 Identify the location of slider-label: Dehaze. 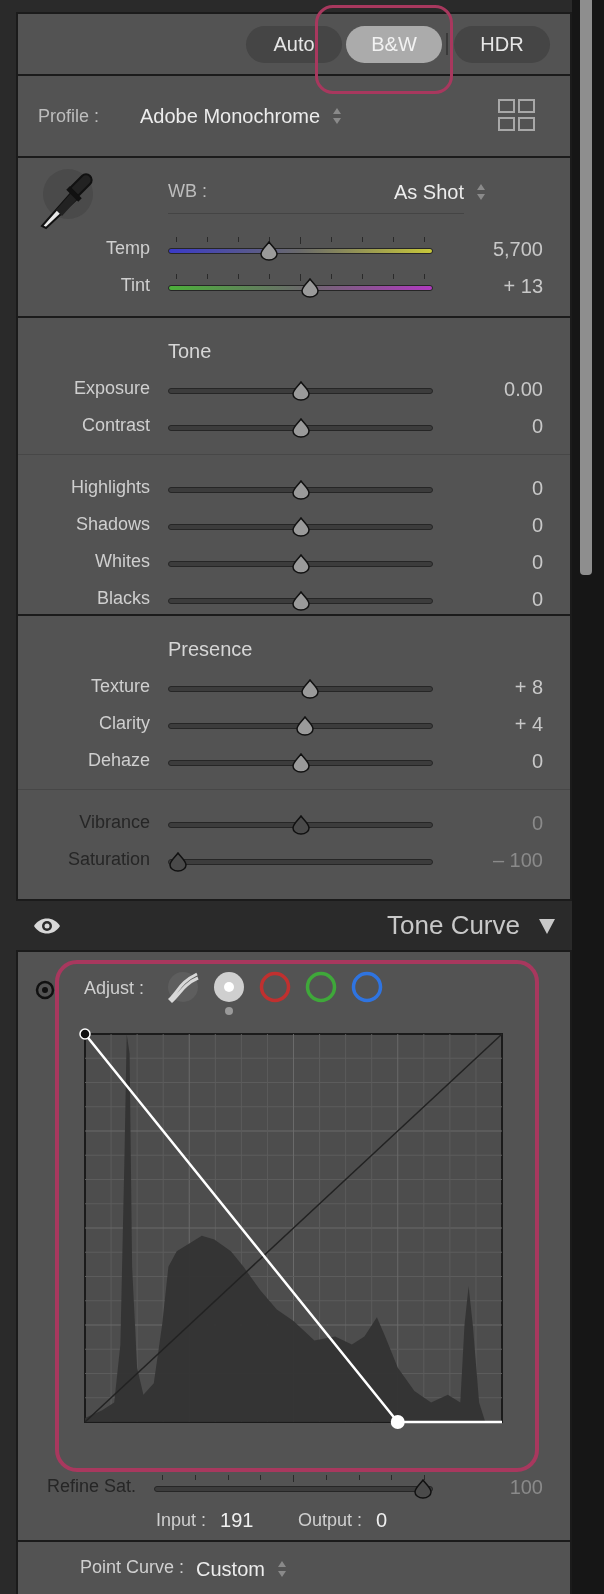
(118, 760).